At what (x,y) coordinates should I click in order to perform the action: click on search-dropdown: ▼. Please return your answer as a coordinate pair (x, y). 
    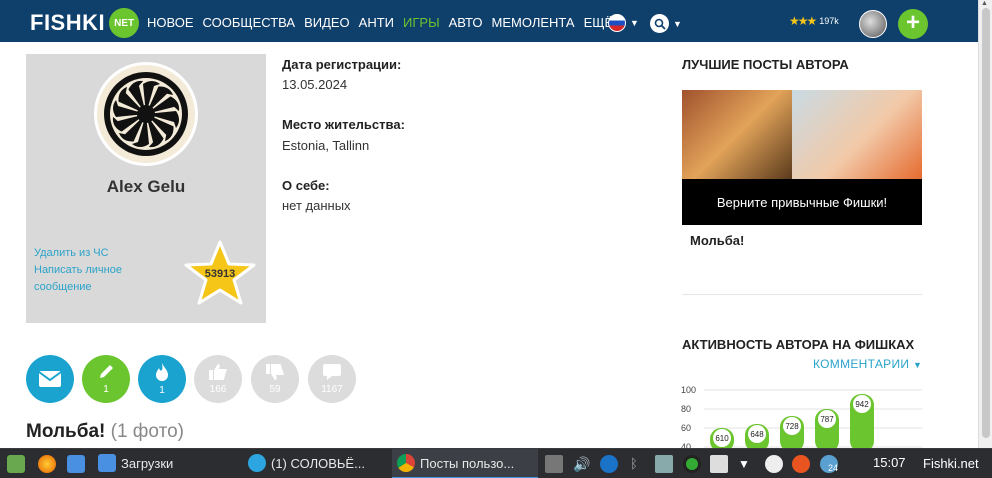
    Looking at the image, I should click on (666, 23).